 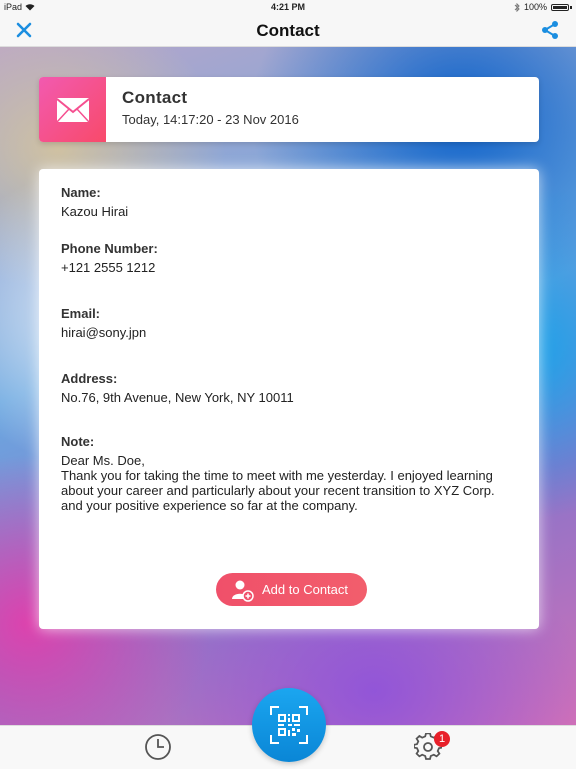 I want to click on status-right: 100%, so click(x=543, y=7).